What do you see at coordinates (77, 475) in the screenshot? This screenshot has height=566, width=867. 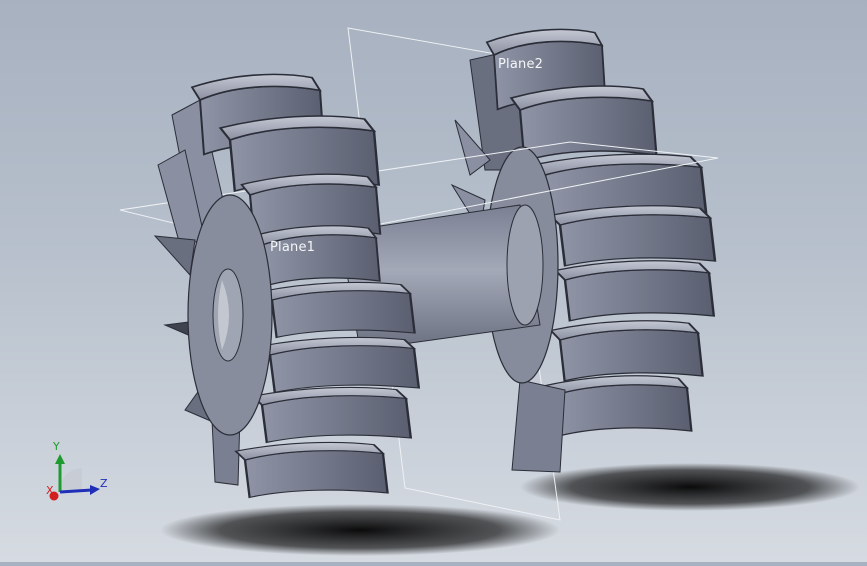 I see `reference-triad: Y Z X` at bounding box center [77, 475].